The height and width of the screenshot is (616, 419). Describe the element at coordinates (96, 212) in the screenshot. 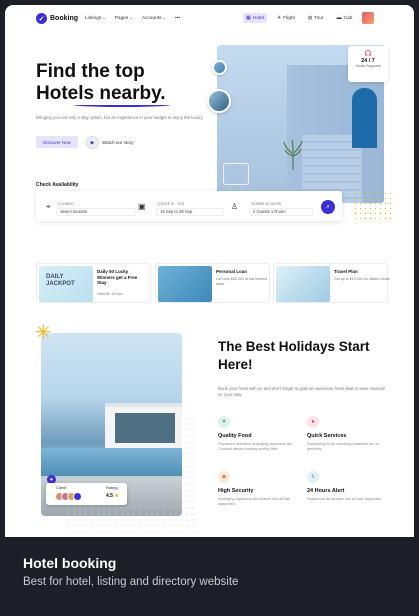

I see `location-input: Select location` at that location.